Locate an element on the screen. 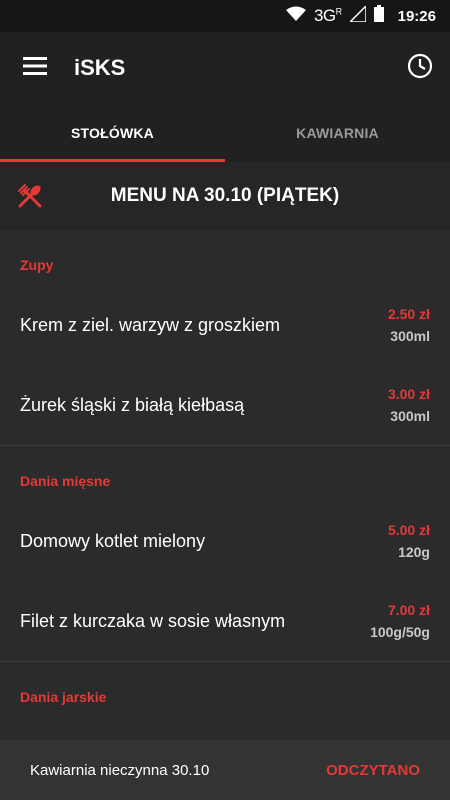 The image size is (450, 800). section-title: Zupy is located at coordinates (37, 265).